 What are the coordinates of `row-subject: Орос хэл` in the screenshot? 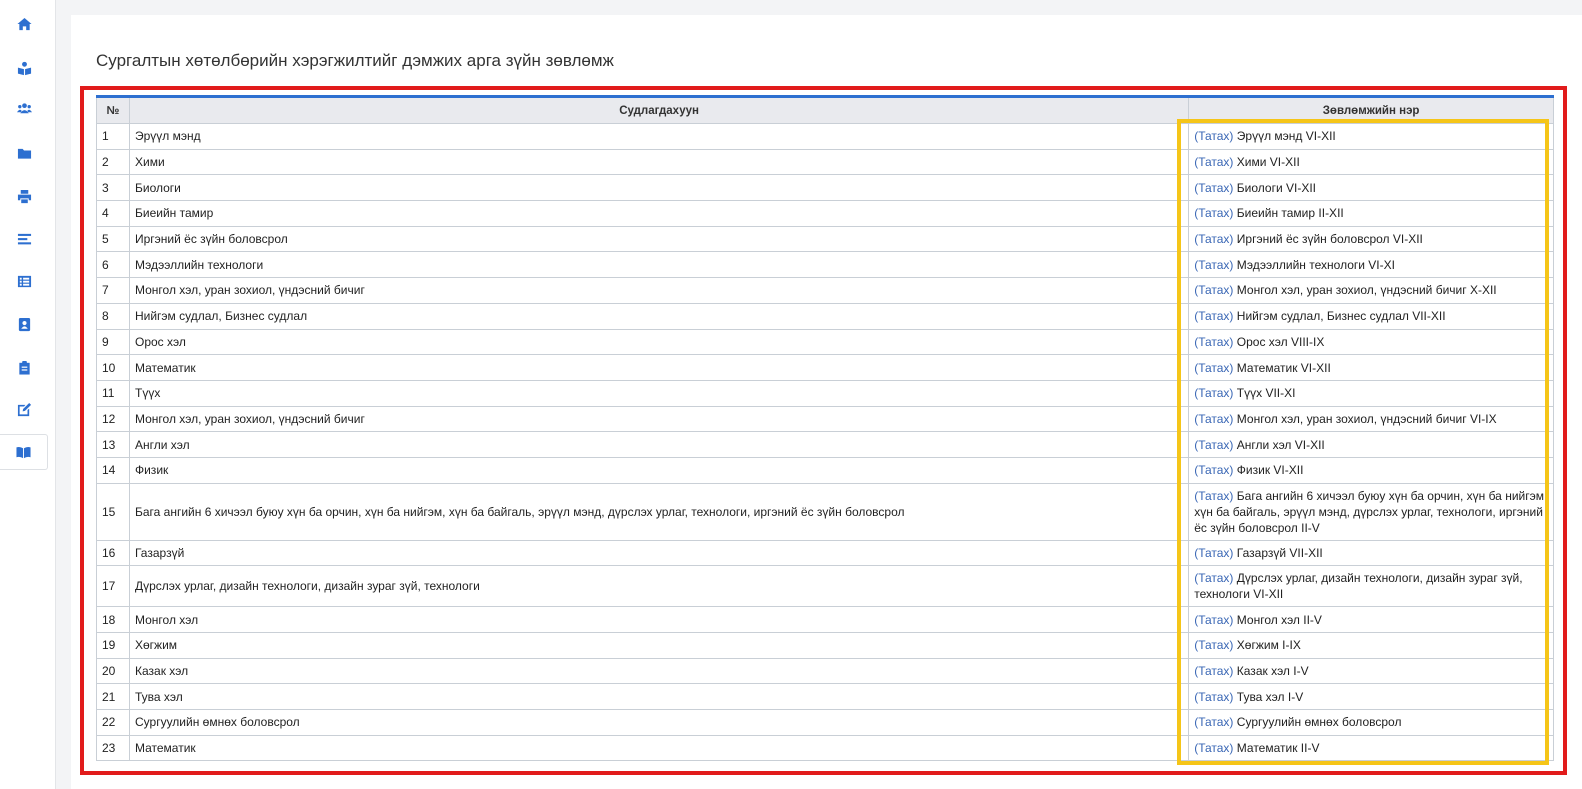 It's located at (659, 342).